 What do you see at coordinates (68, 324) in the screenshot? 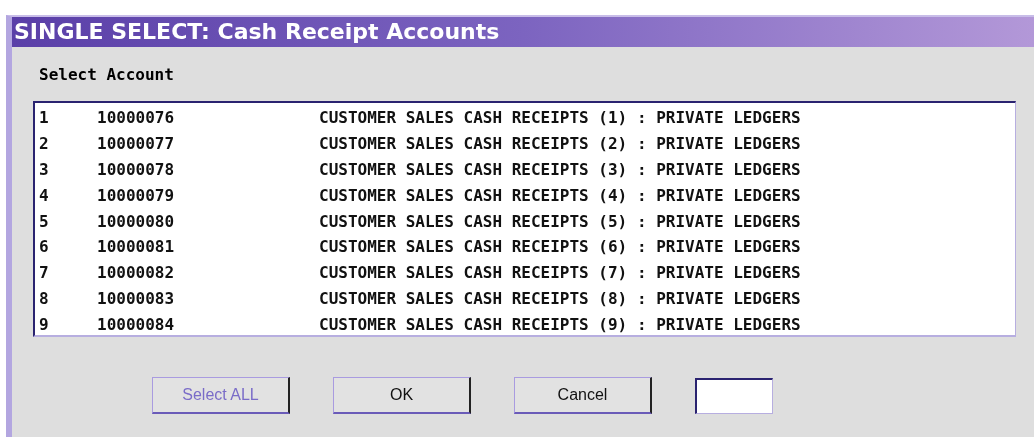
I see `row-number: 9` at bounding box center [68, 324].